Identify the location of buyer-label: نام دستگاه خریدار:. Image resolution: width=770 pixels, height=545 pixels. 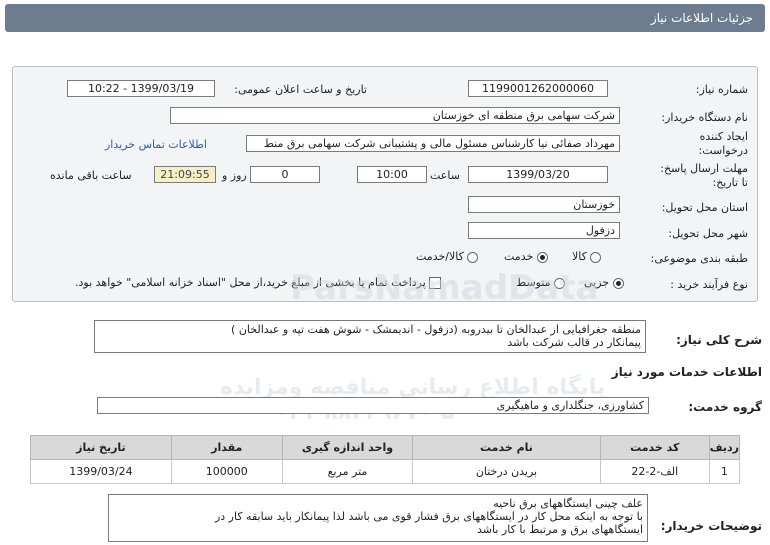
(704, 117).